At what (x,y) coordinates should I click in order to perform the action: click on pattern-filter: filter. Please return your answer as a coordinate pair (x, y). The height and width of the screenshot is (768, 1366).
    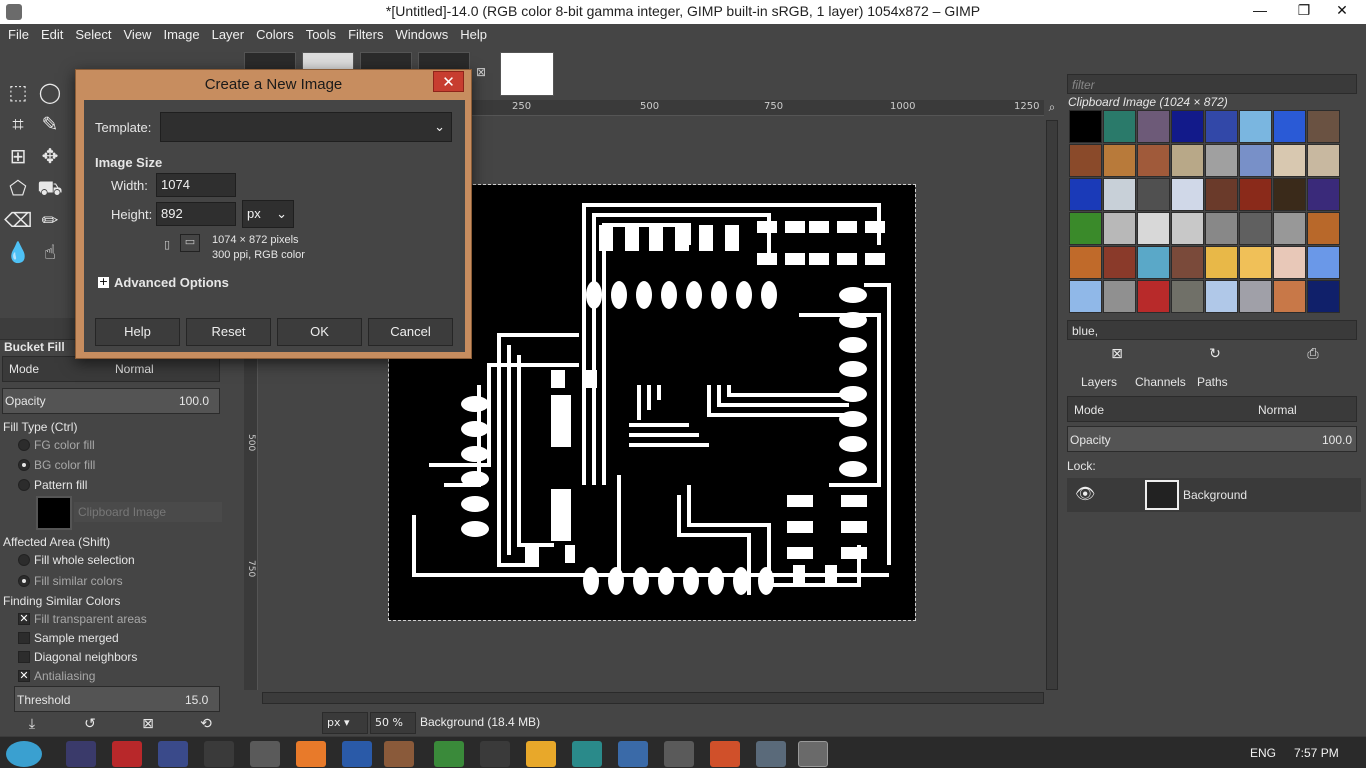
    Looking at the image, I should click on (1212, 84).